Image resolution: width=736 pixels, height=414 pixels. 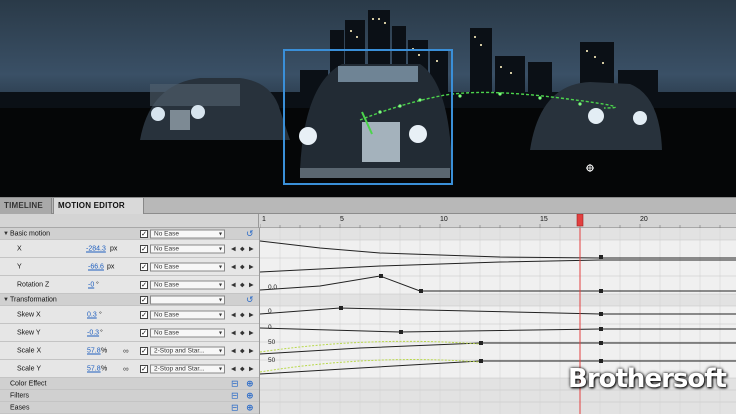 What do you see at coordinates (368, 205) in the screenshot?
I see `panel-tab-bar: TIMELINE MOTION EDITOR` at bounding box center [368, 205].